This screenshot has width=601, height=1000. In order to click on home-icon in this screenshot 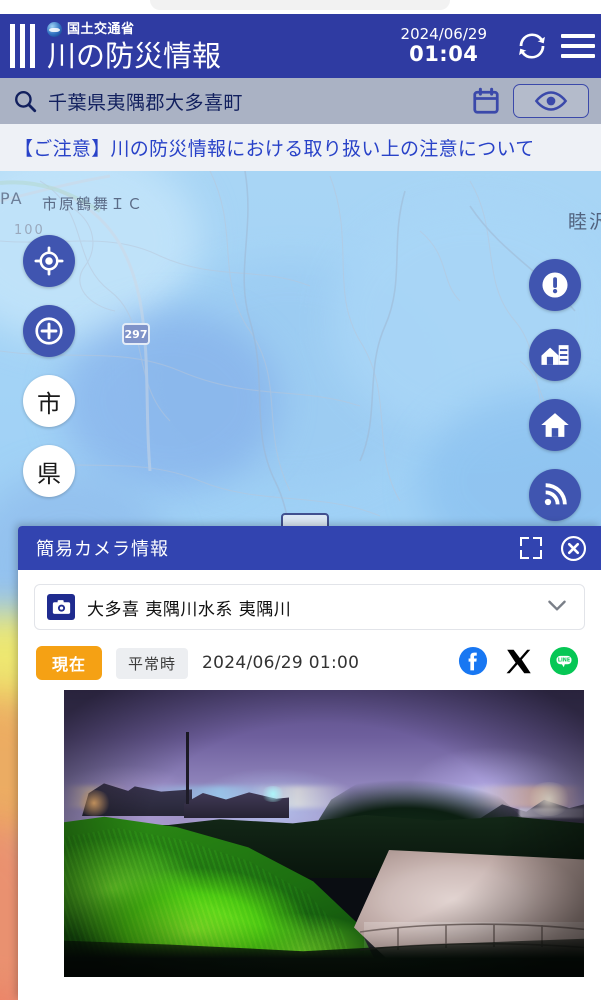, I will do `click(555, 425)`.